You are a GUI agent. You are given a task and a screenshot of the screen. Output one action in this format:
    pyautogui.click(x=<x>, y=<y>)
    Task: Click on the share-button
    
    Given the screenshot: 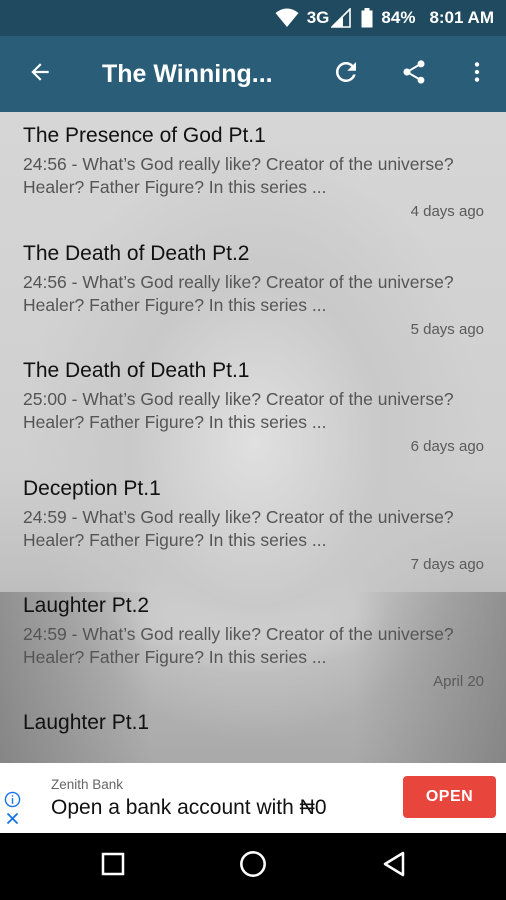 What is the action you would take?
    pyautogui.click(x=414, y=74)
    